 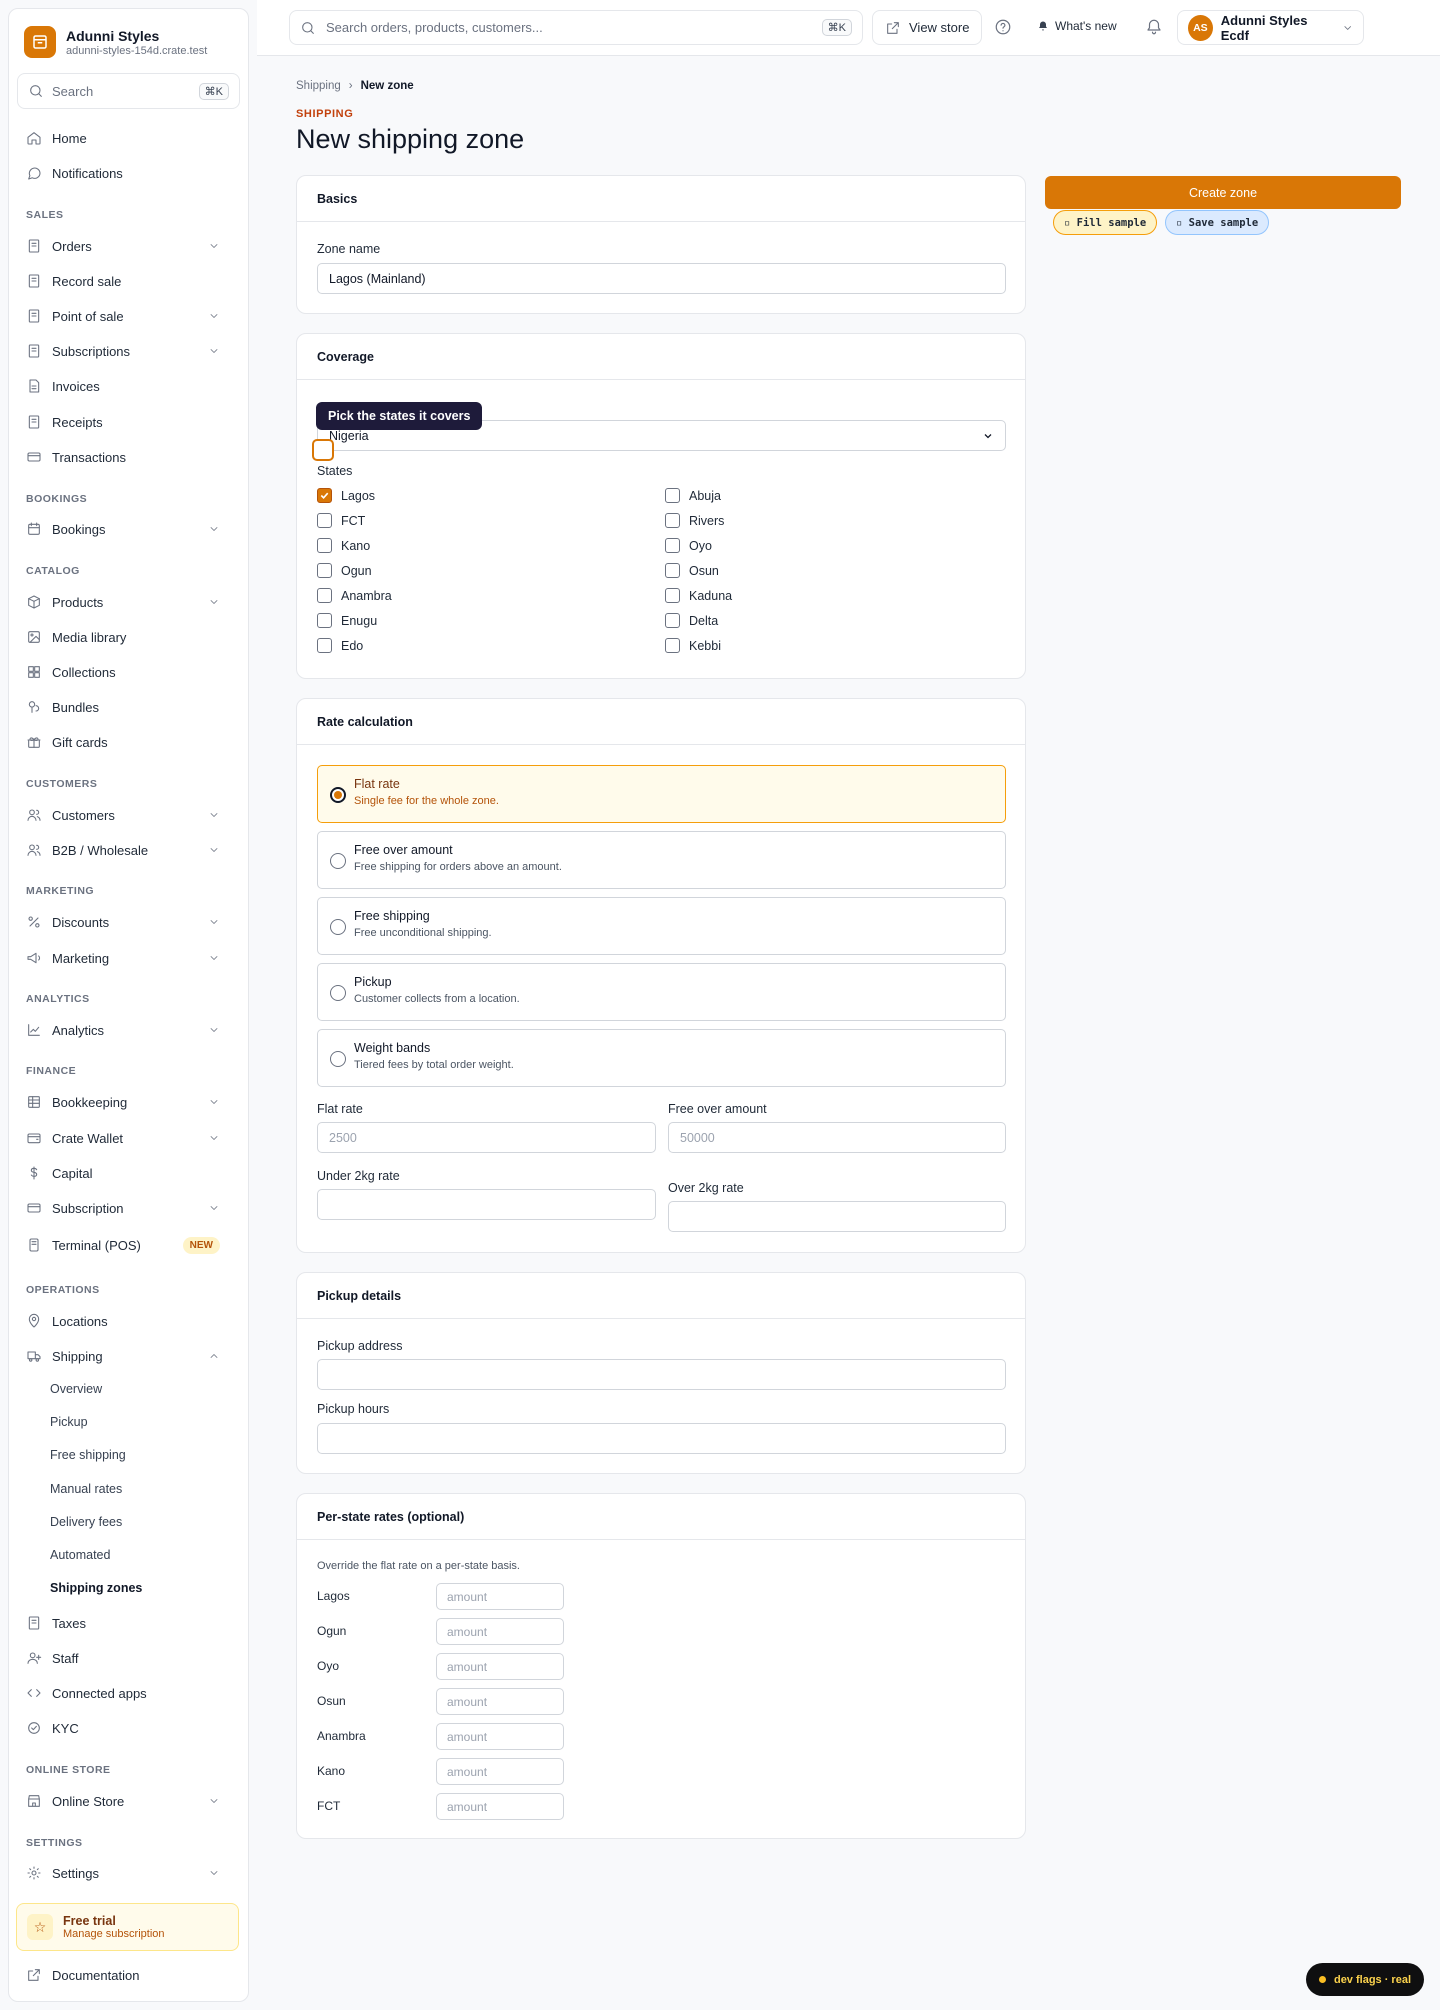 What do you see at coordinates (124, 1728) in the screenshot?
I see `sidebar-item-kyc: KYC` at bounding box center [124, 1728].